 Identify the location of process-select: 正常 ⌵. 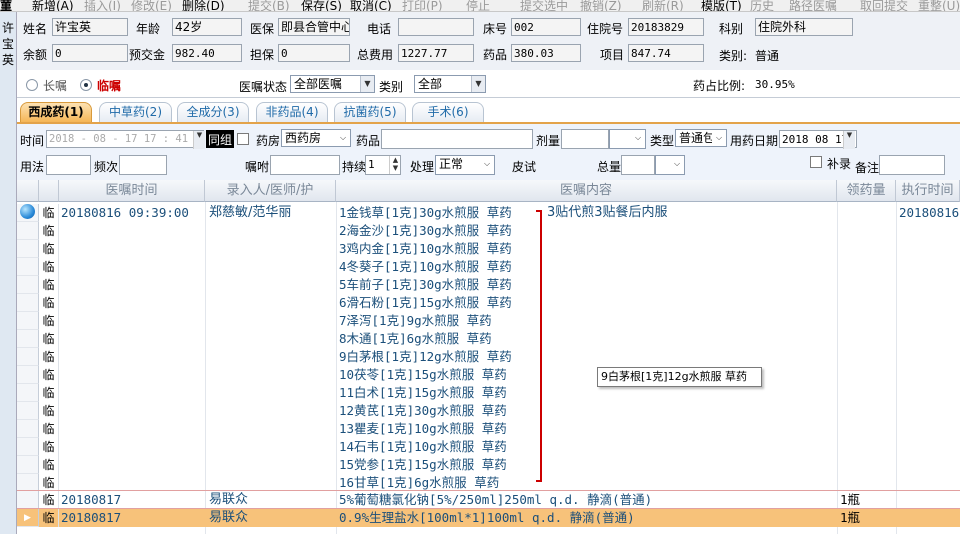
(465, 165).